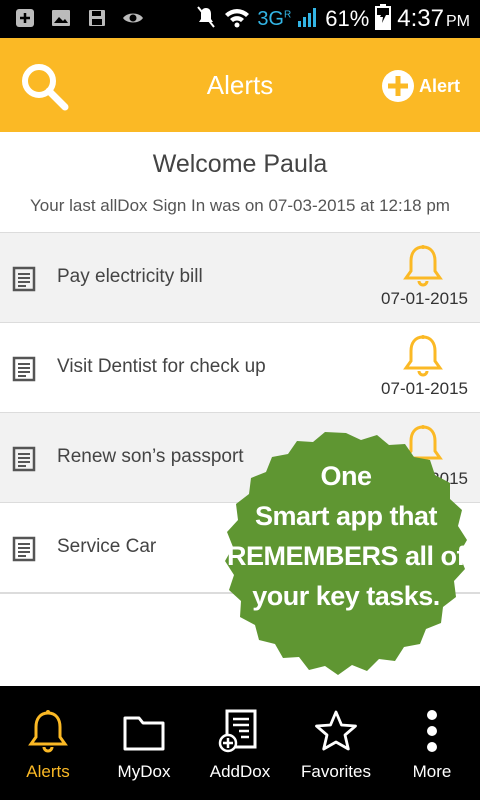 This screenshot has width=480, height=800. Describe the element at coordinates (383, 19) in the screenshot. I see `battery-icon` at that location.